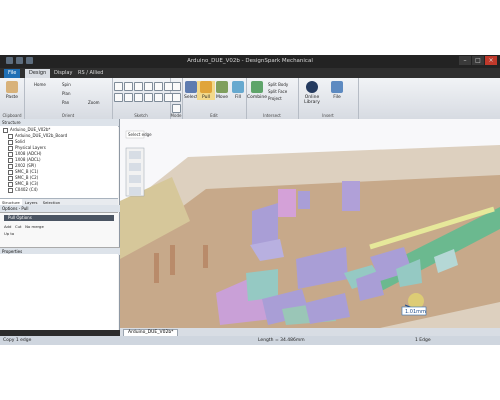 Image resolution: width=500 pixels, height=400 pixels. Describe the element at coordinates (68, 98) in the screenshot. I see `orient-group: Home Spin Plan Pan Zoom Orient` at that location.